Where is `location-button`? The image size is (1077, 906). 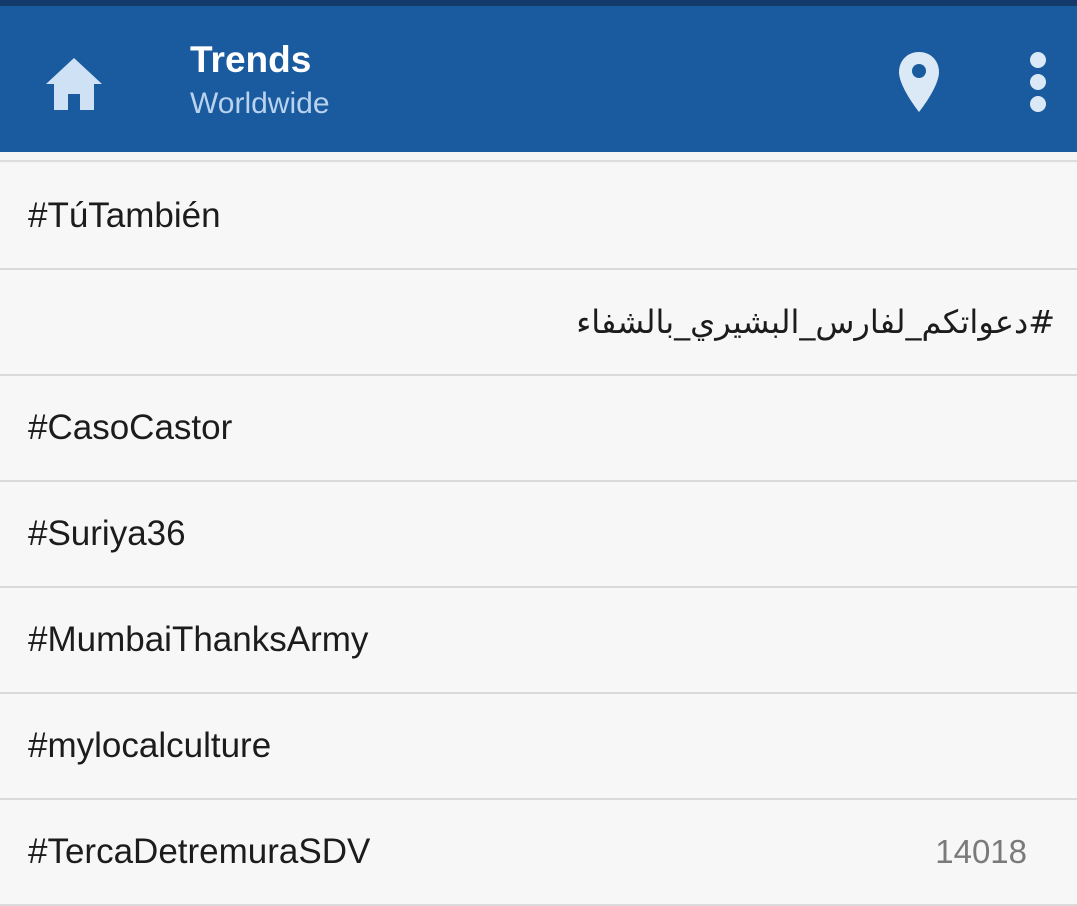
location-button is located at coordinates (919, 82).